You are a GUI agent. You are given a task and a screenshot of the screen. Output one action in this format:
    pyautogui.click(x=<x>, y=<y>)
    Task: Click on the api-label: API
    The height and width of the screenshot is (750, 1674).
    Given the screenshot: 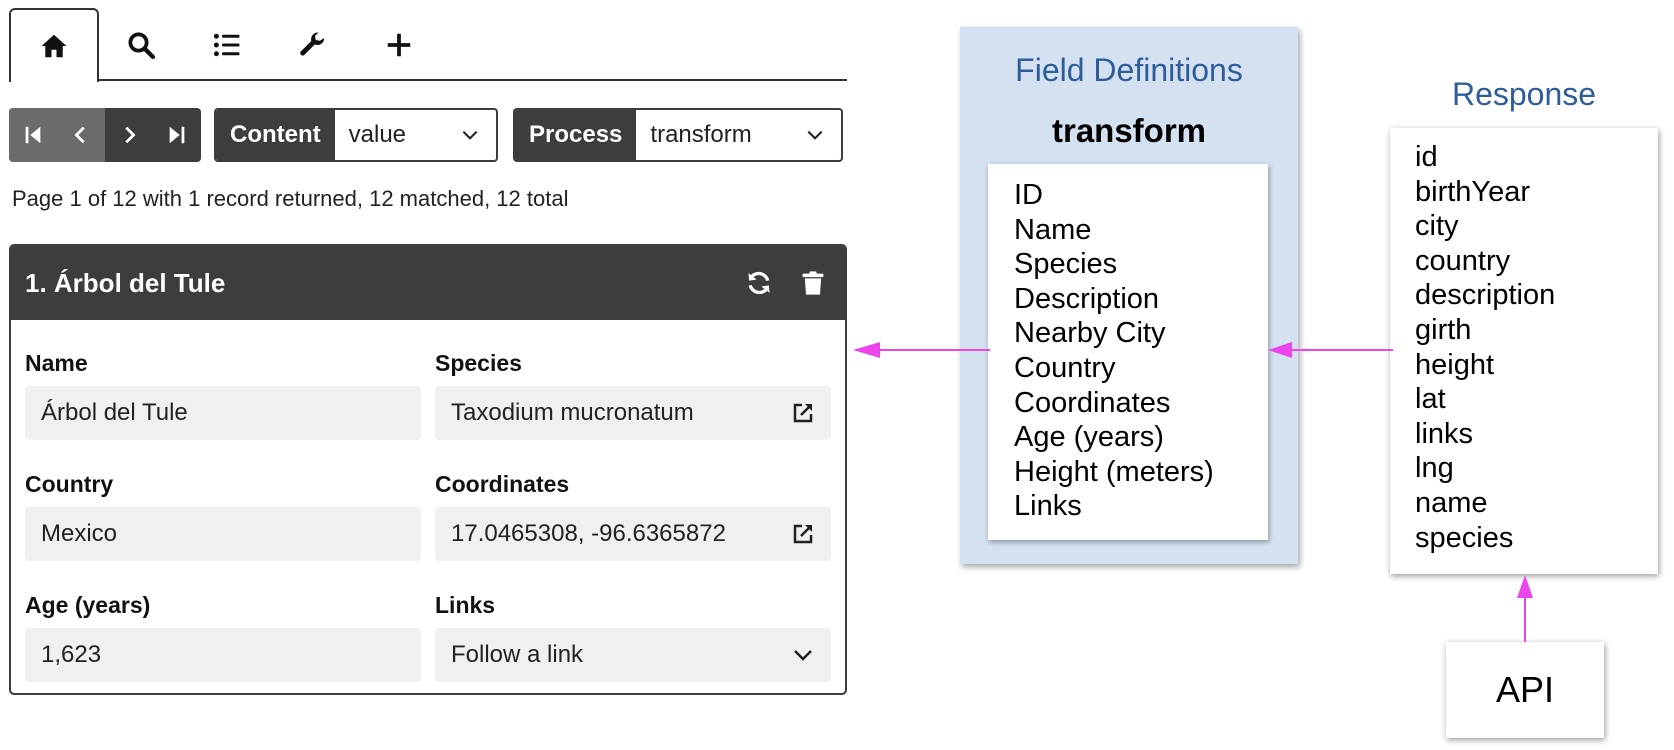 What is the action you would take?
    pyautogui.click(x=1525, y=689)
    